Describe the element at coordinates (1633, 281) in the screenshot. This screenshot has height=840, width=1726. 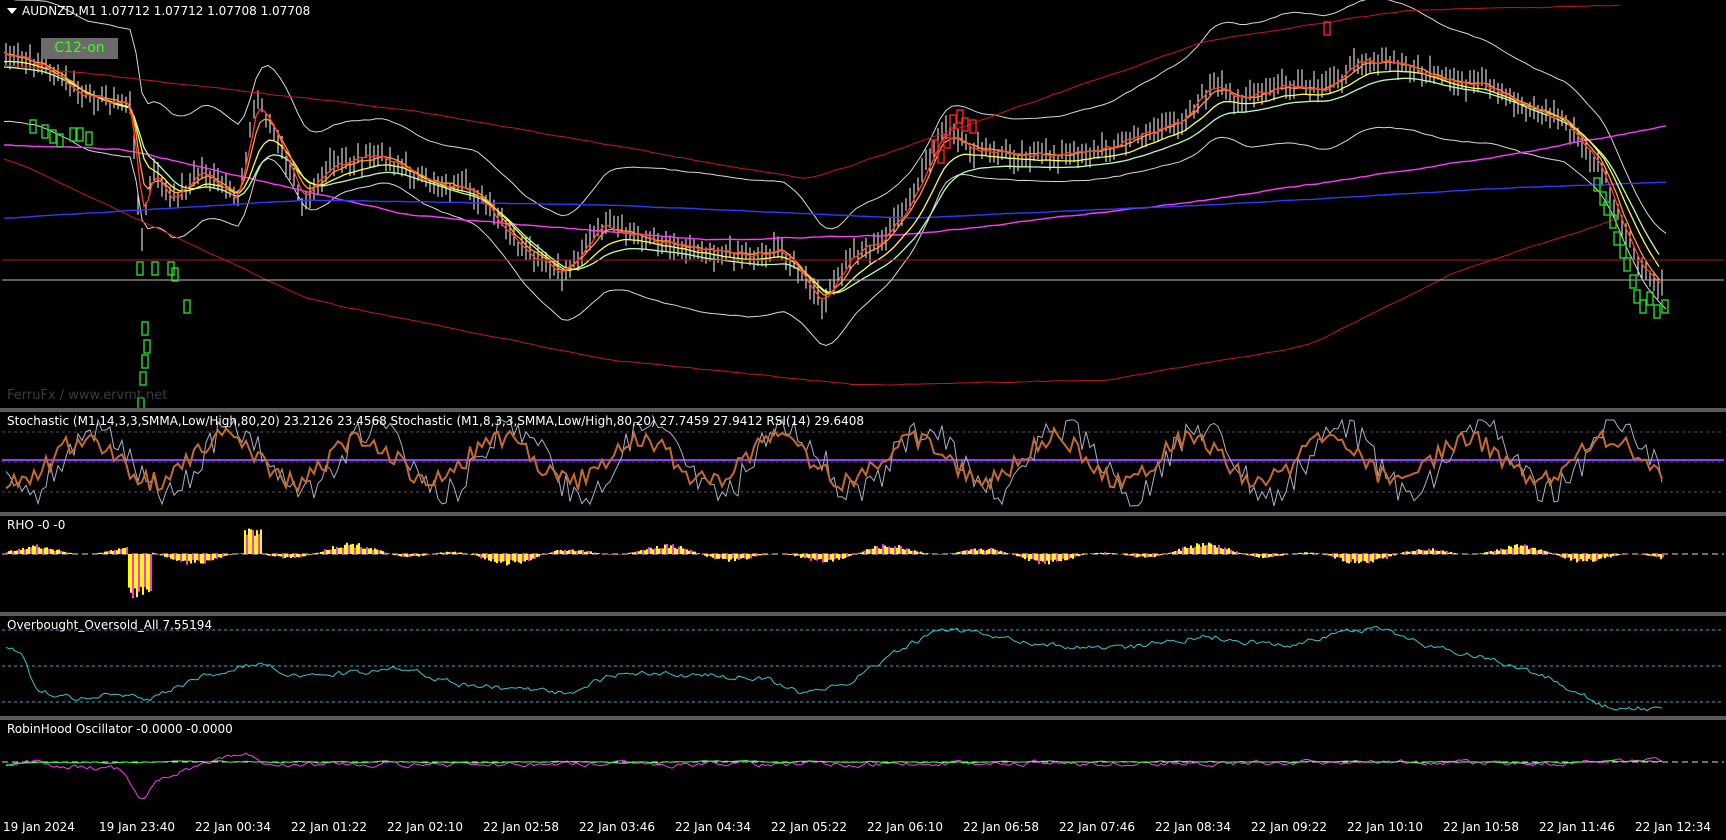
I see `buy-signal-marker` at that location.